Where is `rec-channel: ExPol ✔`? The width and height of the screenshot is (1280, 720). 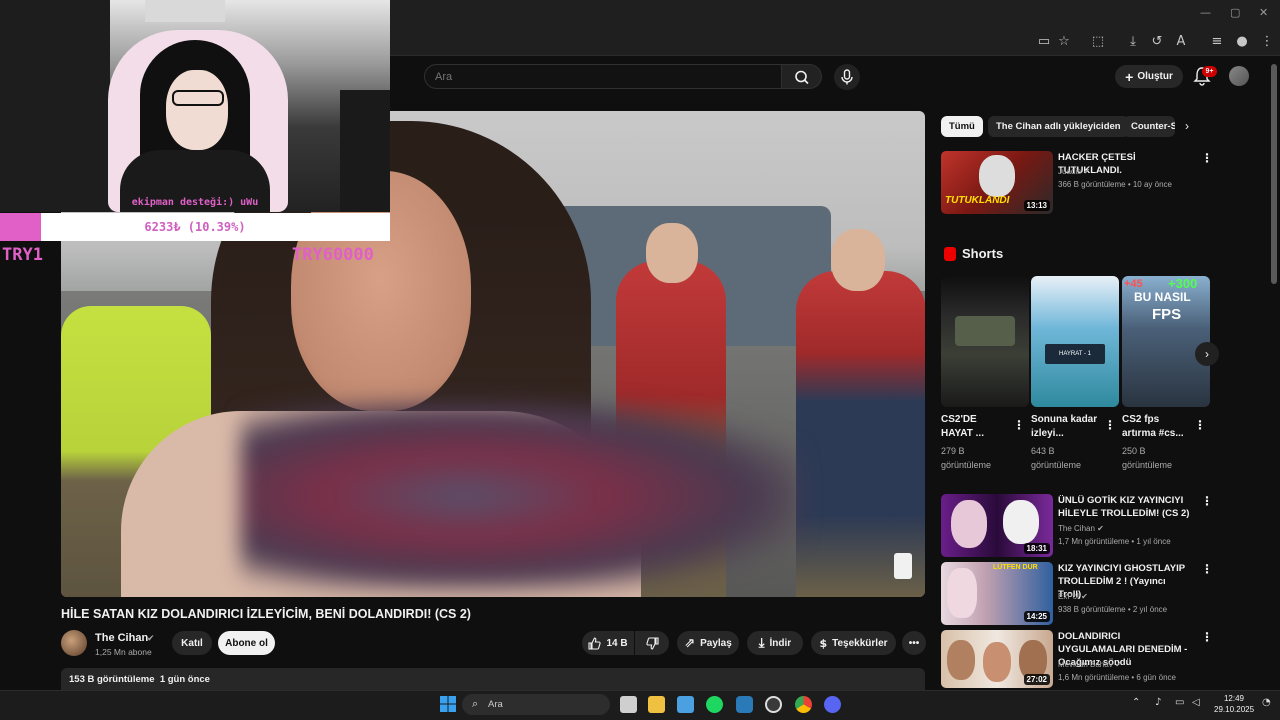
rec-channel: ExPol ✔ is located at coordinates (1073, 596).